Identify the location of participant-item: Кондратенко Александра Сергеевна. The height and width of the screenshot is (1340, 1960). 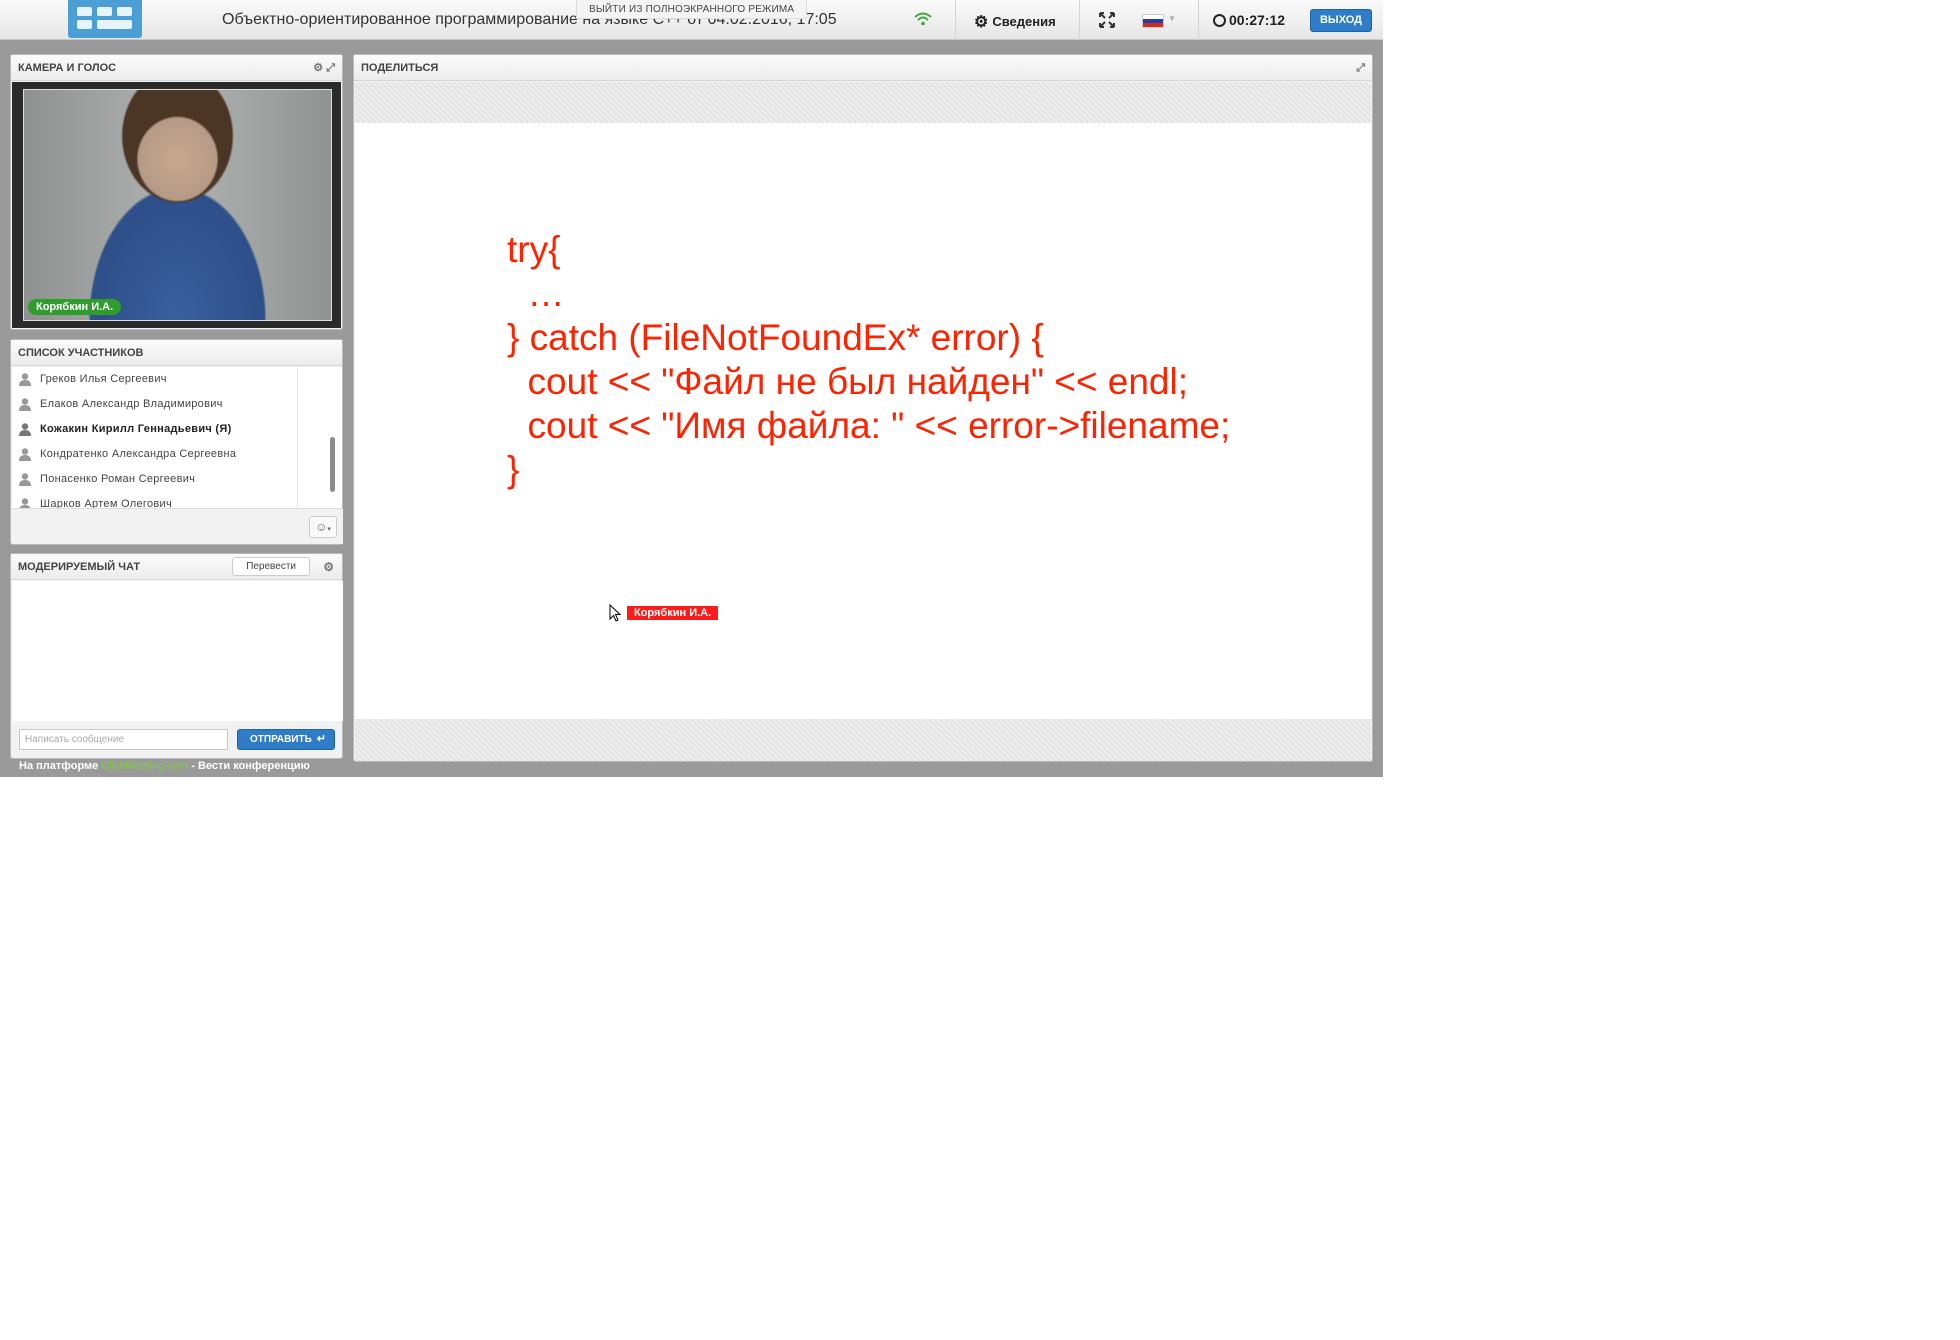
(154, 454).